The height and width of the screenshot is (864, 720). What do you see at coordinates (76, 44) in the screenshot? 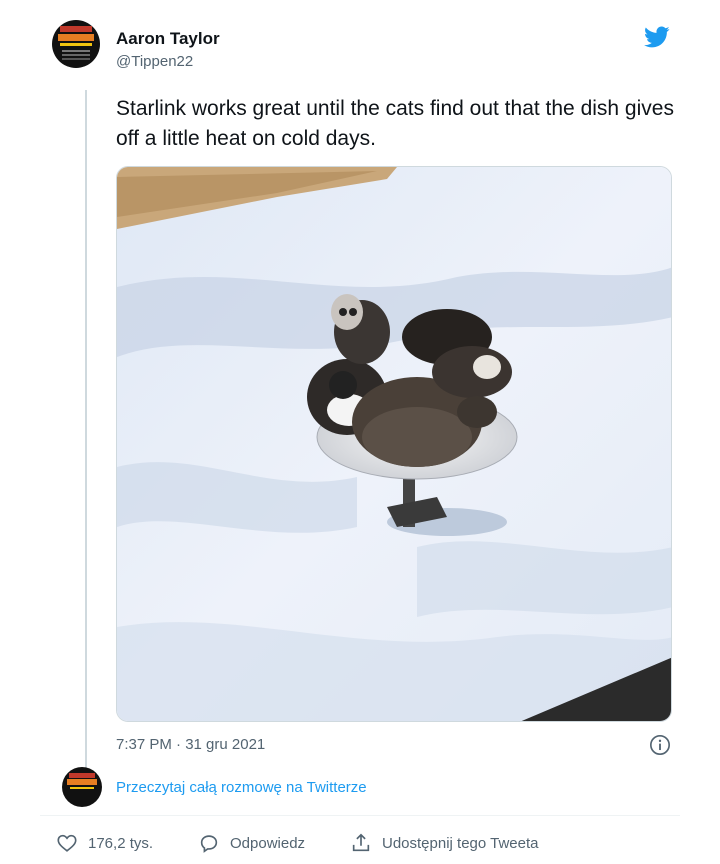
I see `author-avatar` at bounding box center [76, 44].